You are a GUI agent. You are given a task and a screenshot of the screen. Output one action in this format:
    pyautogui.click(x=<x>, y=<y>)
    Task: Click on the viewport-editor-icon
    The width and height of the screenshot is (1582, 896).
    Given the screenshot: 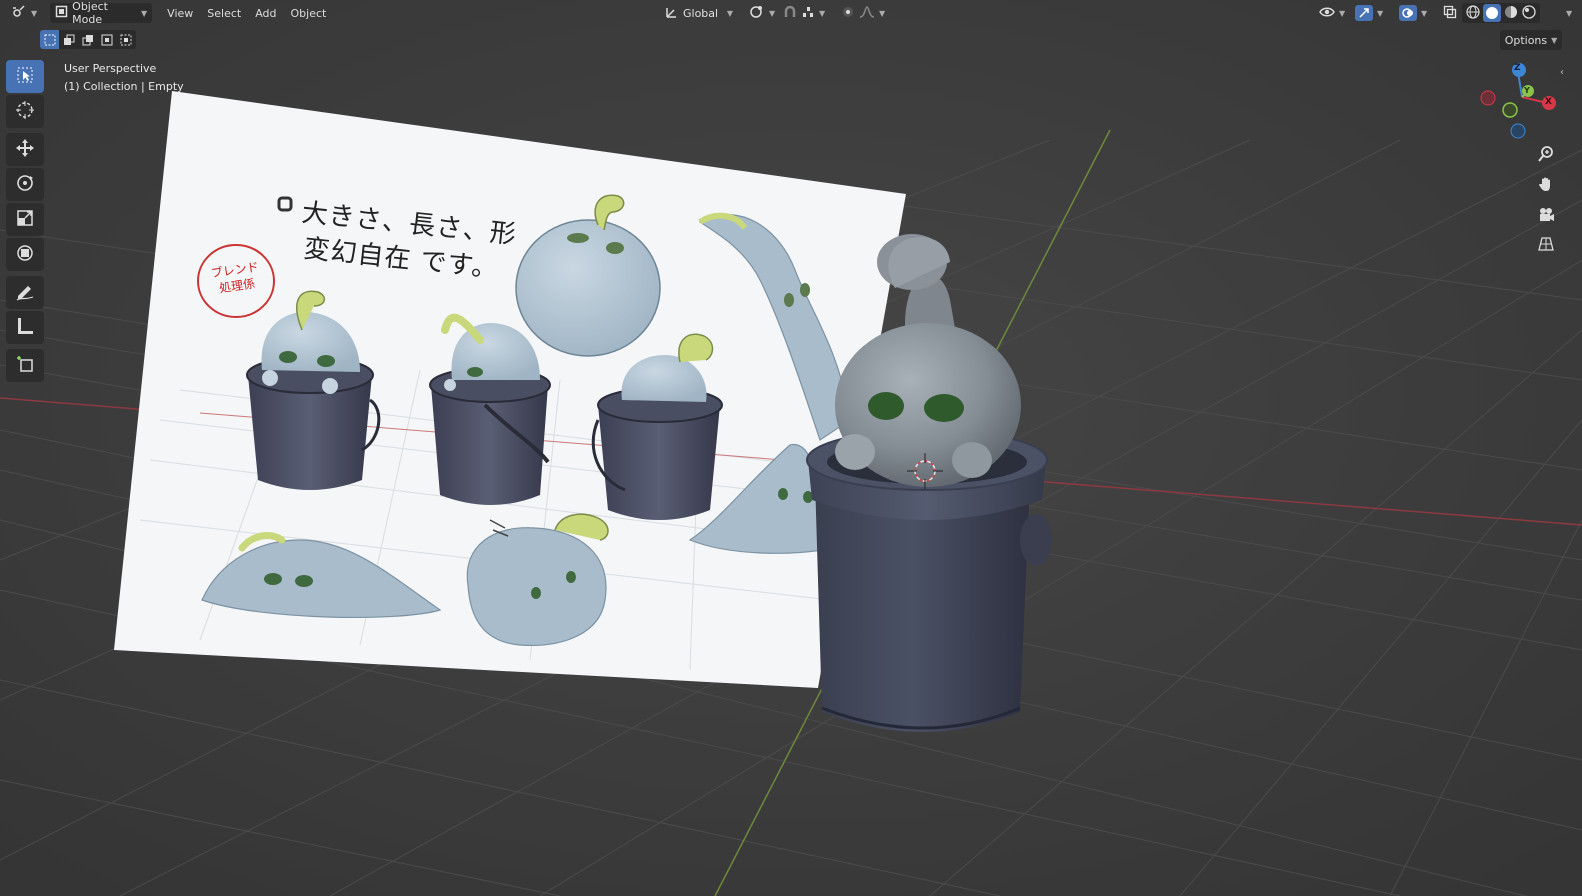 What is the action you would take?
    pyautogui.click(x=19, y=13)
    